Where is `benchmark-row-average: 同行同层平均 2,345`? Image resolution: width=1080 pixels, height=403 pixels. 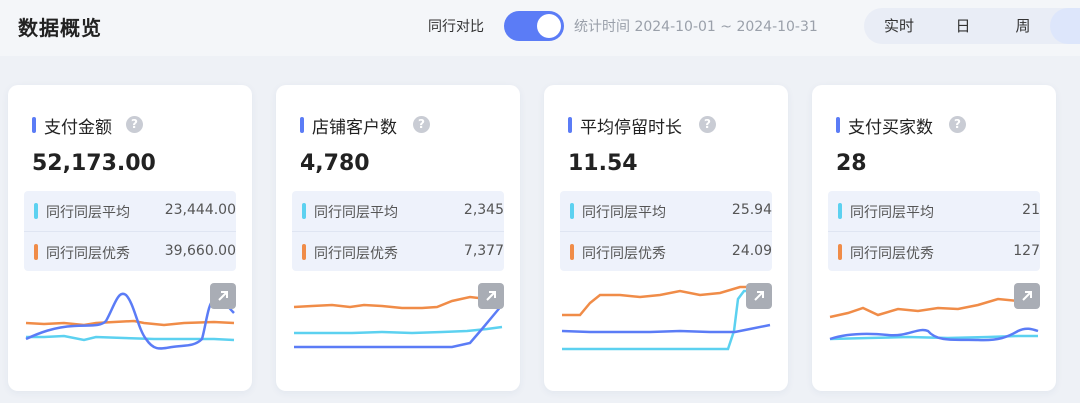 benchmark-row-average: 同行同层平均 2,345 is located at coordinates (398, 211).